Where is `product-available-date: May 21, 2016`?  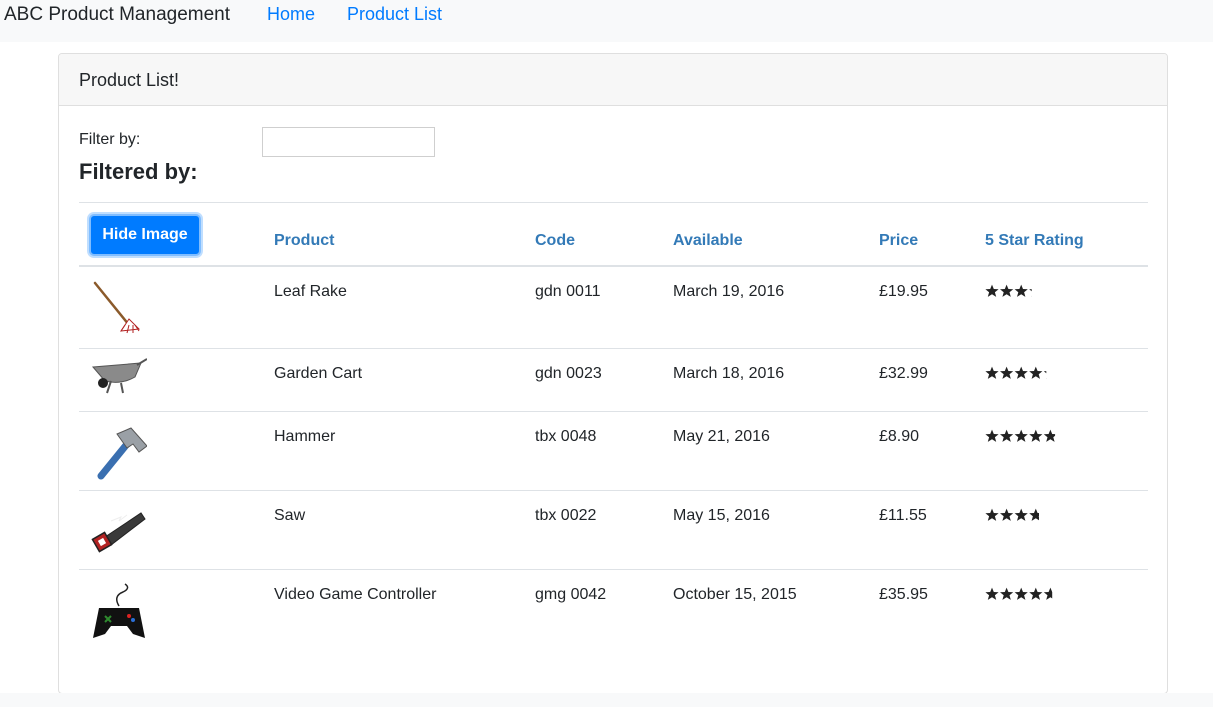
product-available-date: May 21, 2016 is located at coordinates (721, 436).